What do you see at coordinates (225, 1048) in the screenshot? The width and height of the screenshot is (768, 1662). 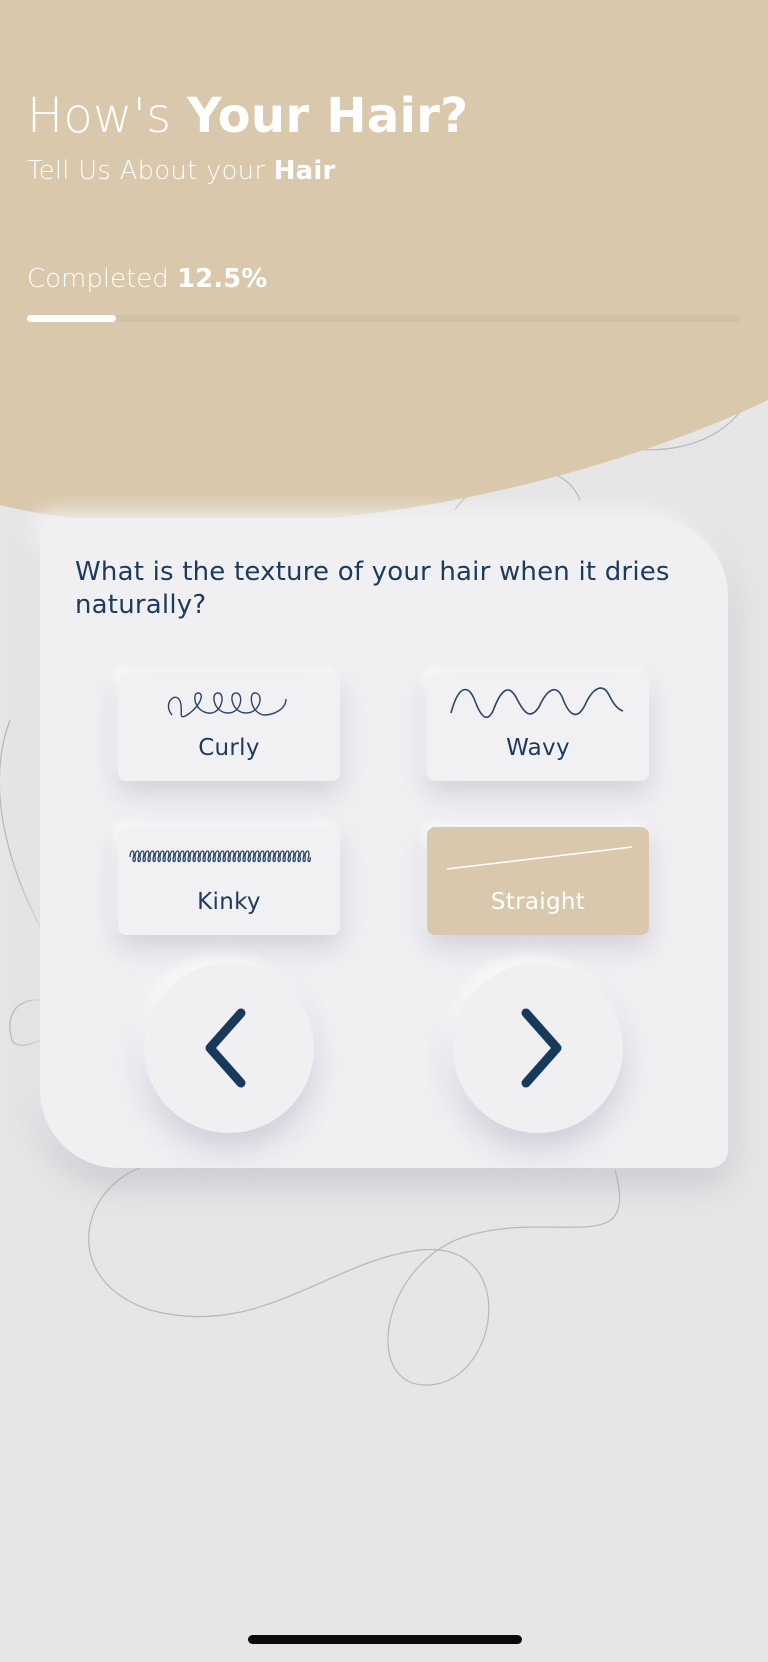 I see `chevron-left-icon` at bounding box center [225, 1048].